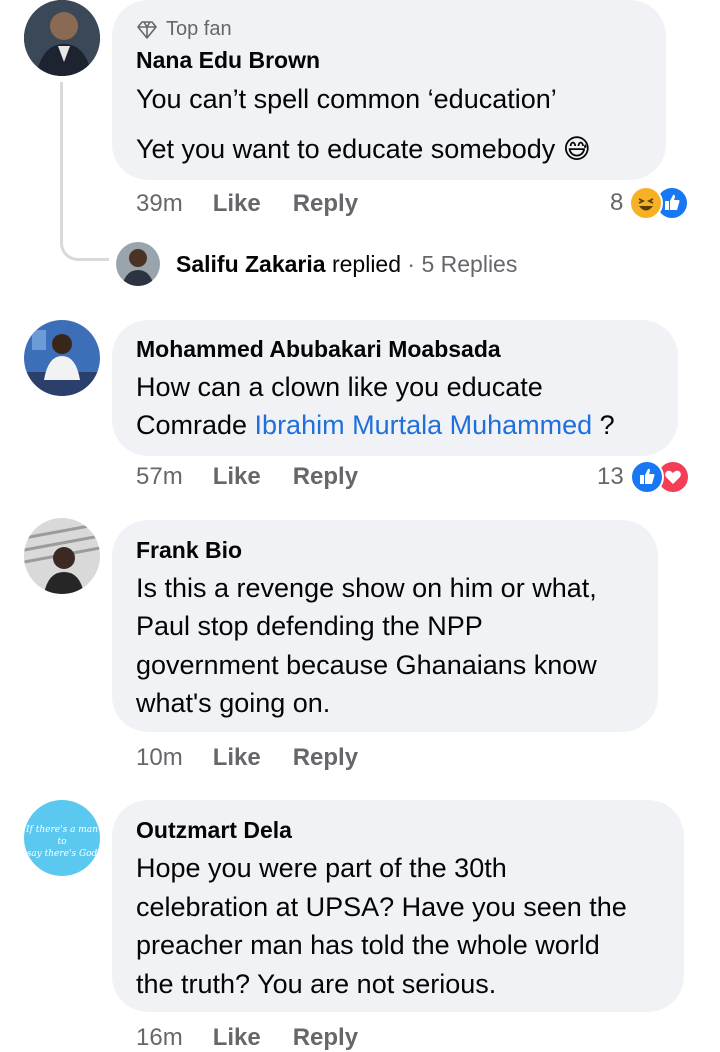 This screenshot has height=1052, width=720. What do you see at coordinates (195, 425) in the screenshot?
I see `text-segment: Comrade` at bounding box center [195, 425].